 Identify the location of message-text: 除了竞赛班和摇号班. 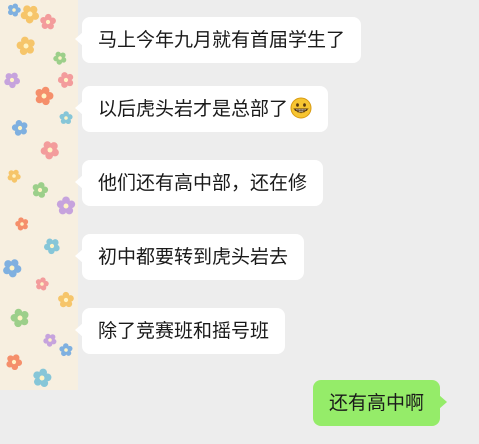
(184, 331).